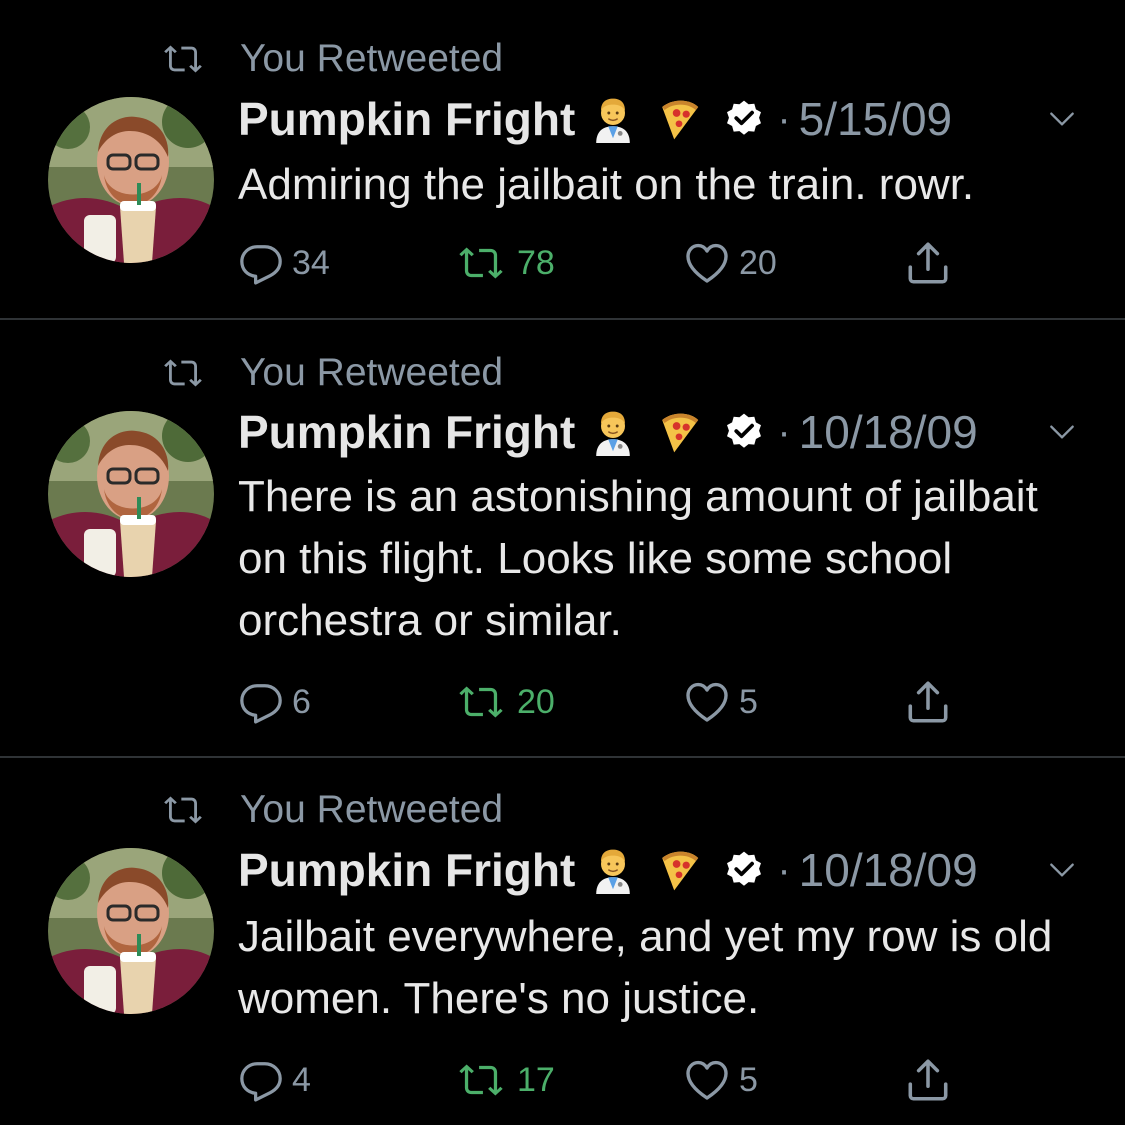 This screenshot has width=1125, height=1125. I want to click on reply-count: 4, so click(301, 1079).